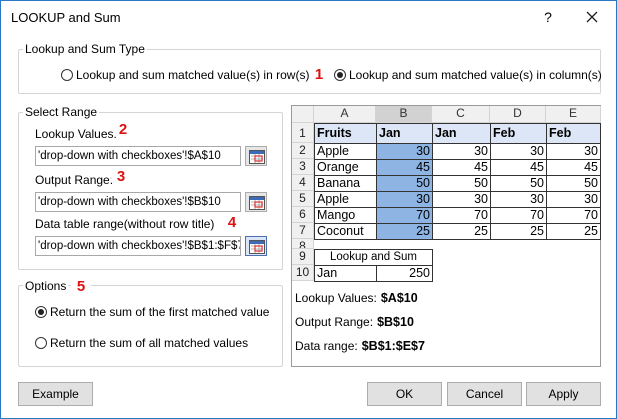 This screenshot has width=617, height=419. What do you see at coordinates (303, 133) in the screenshot?
I see `row-header-1: 1` at bounding box center [303, 133].